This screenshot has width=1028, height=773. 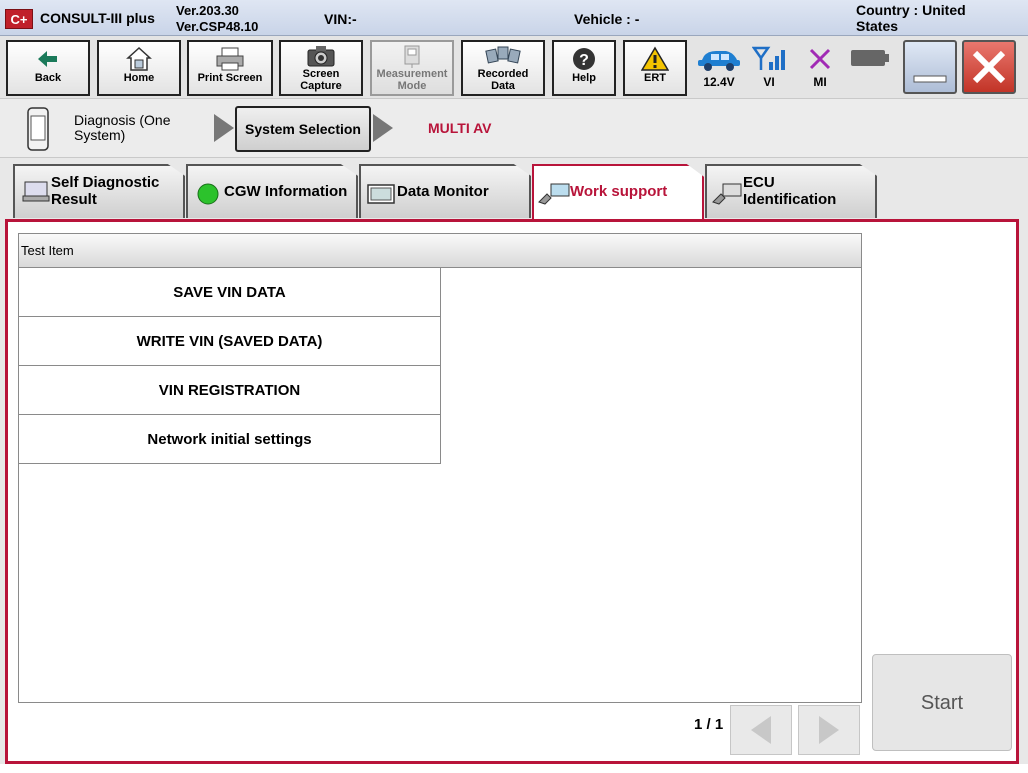 What do you see at coordinates (759, 182) in the screenshot?
I see `tab-ecu-line-1: ECU` at bounding box center [759, 182].